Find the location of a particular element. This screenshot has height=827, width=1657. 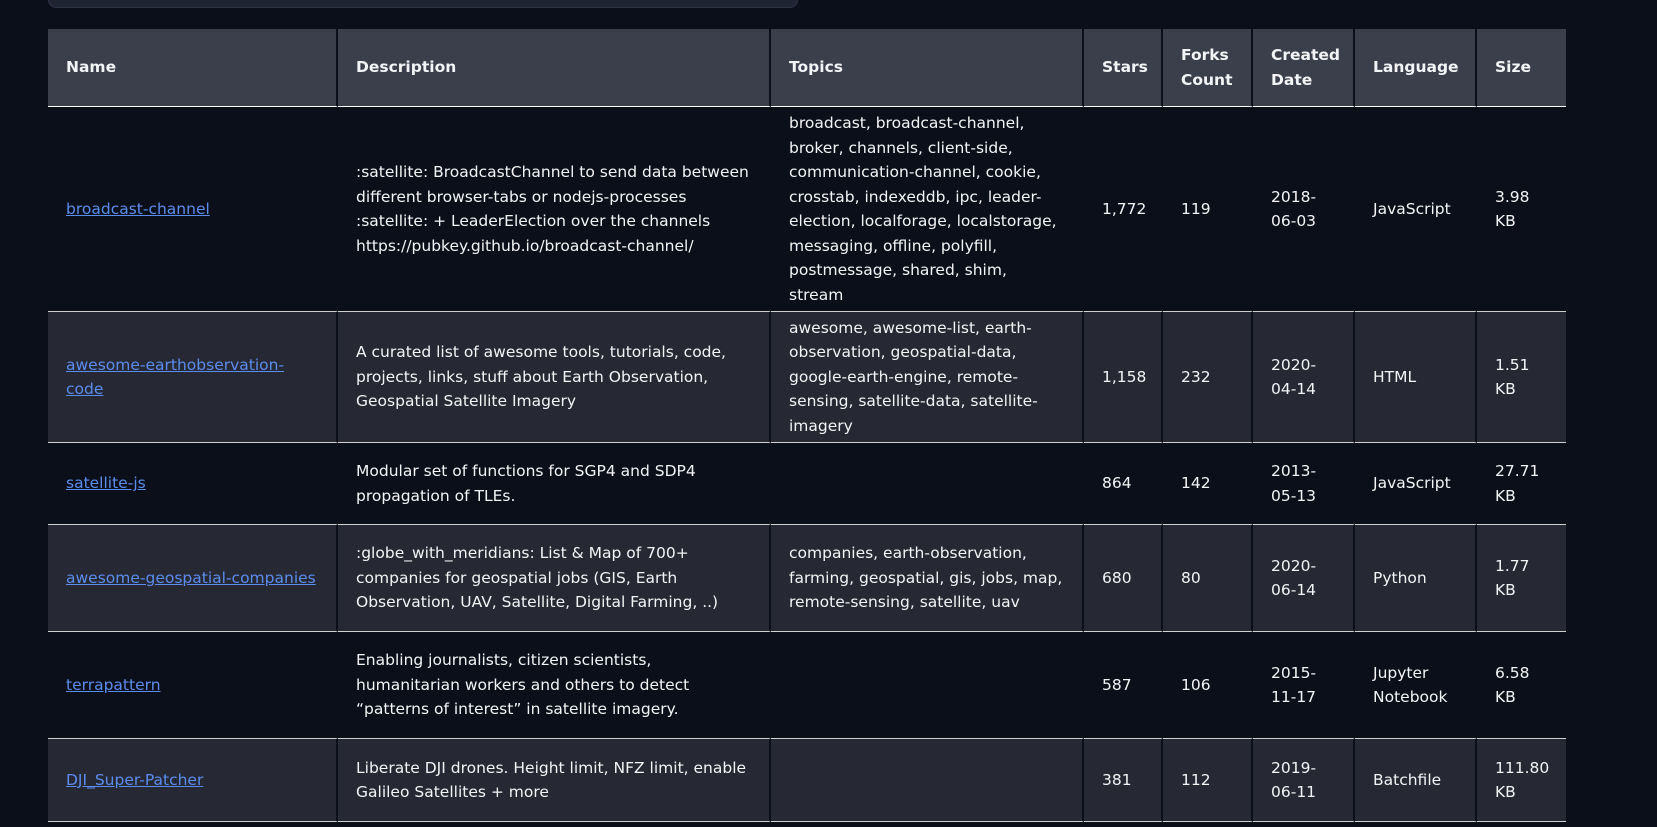

cell-name: satellite-js is located at coordinates (193, 484).